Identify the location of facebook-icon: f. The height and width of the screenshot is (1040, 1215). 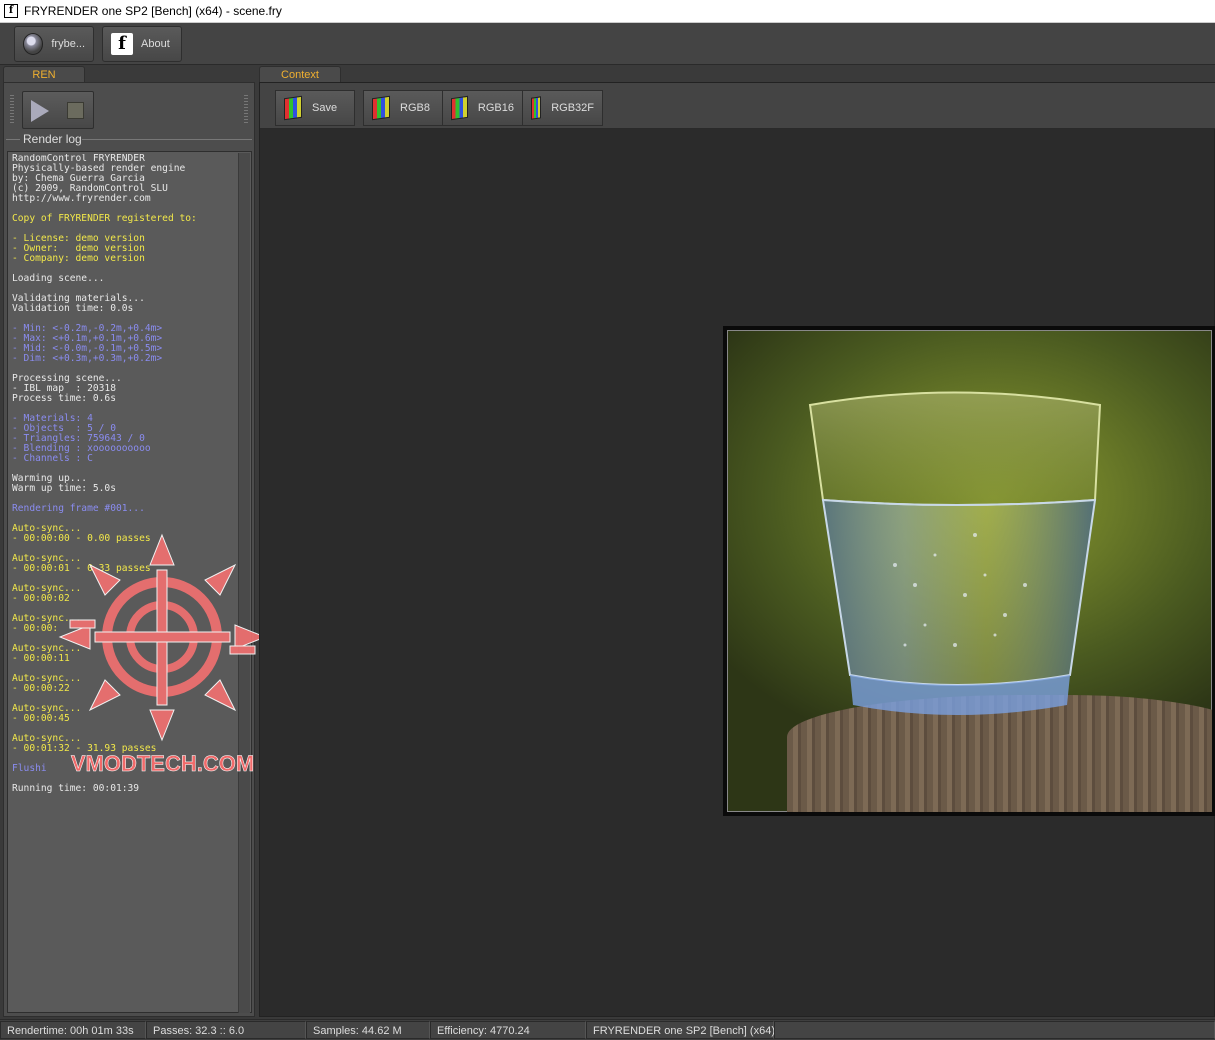
(122, 44).